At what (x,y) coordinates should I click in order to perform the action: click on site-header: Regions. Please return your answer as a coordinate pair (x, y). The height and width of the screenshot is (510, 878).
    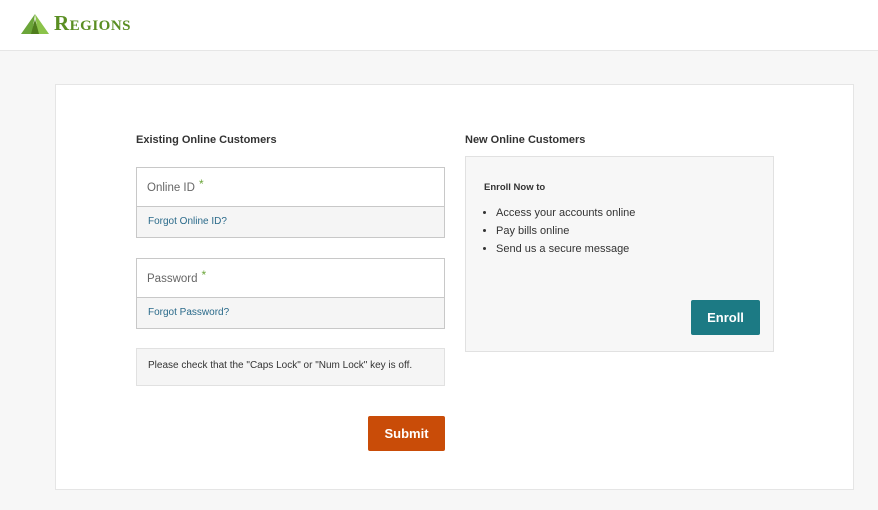
    Looking at the image, I should click on (439, 25).